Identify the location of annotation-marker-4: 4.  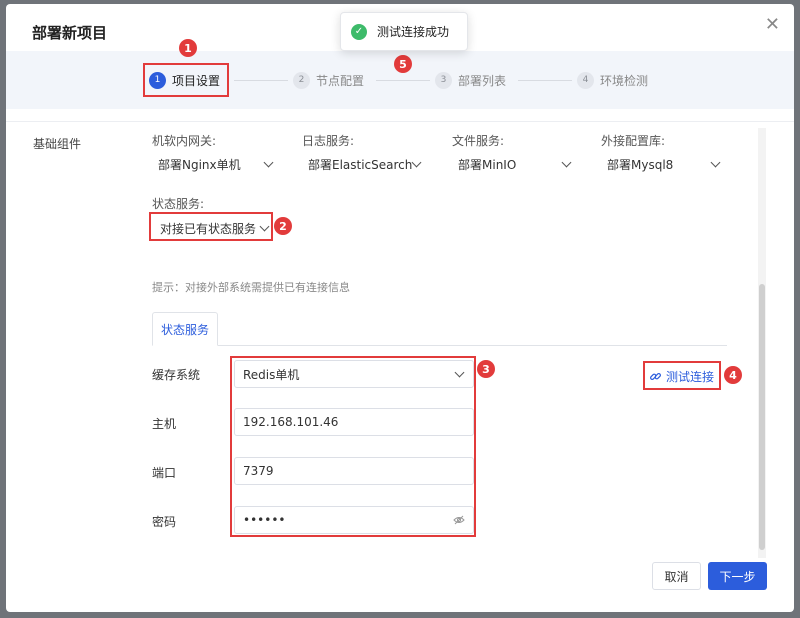
(733, 375).